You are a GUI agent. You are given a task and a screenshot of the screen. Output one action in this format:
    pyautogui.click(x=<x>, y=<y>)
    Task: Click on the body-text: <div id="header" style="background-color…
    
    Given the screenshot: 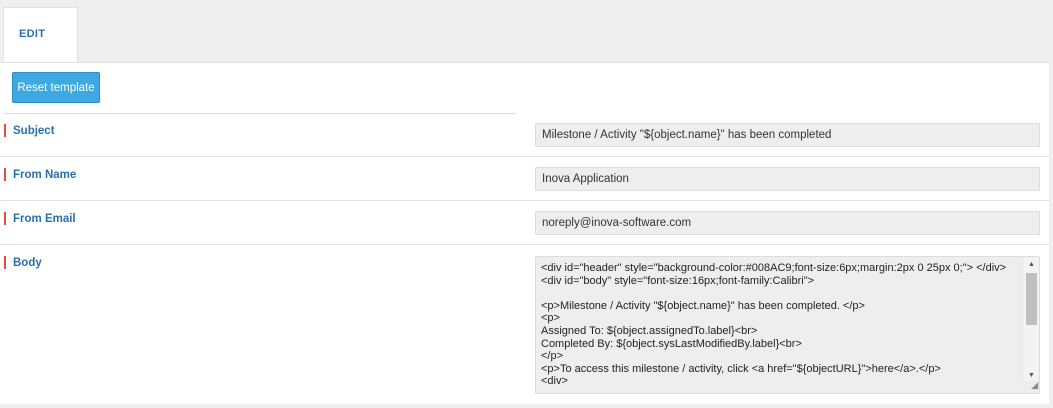 What is the action you would take?
    pyautogui.click(x=774, y=325)
    